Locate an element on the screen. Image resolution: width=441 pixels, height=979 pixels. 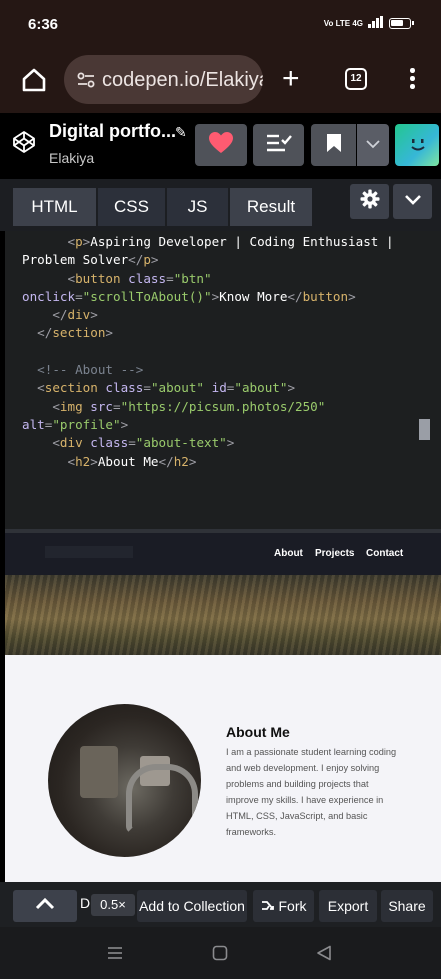
site-navbar: About Projects Contact is located at coordinates (223, 554).